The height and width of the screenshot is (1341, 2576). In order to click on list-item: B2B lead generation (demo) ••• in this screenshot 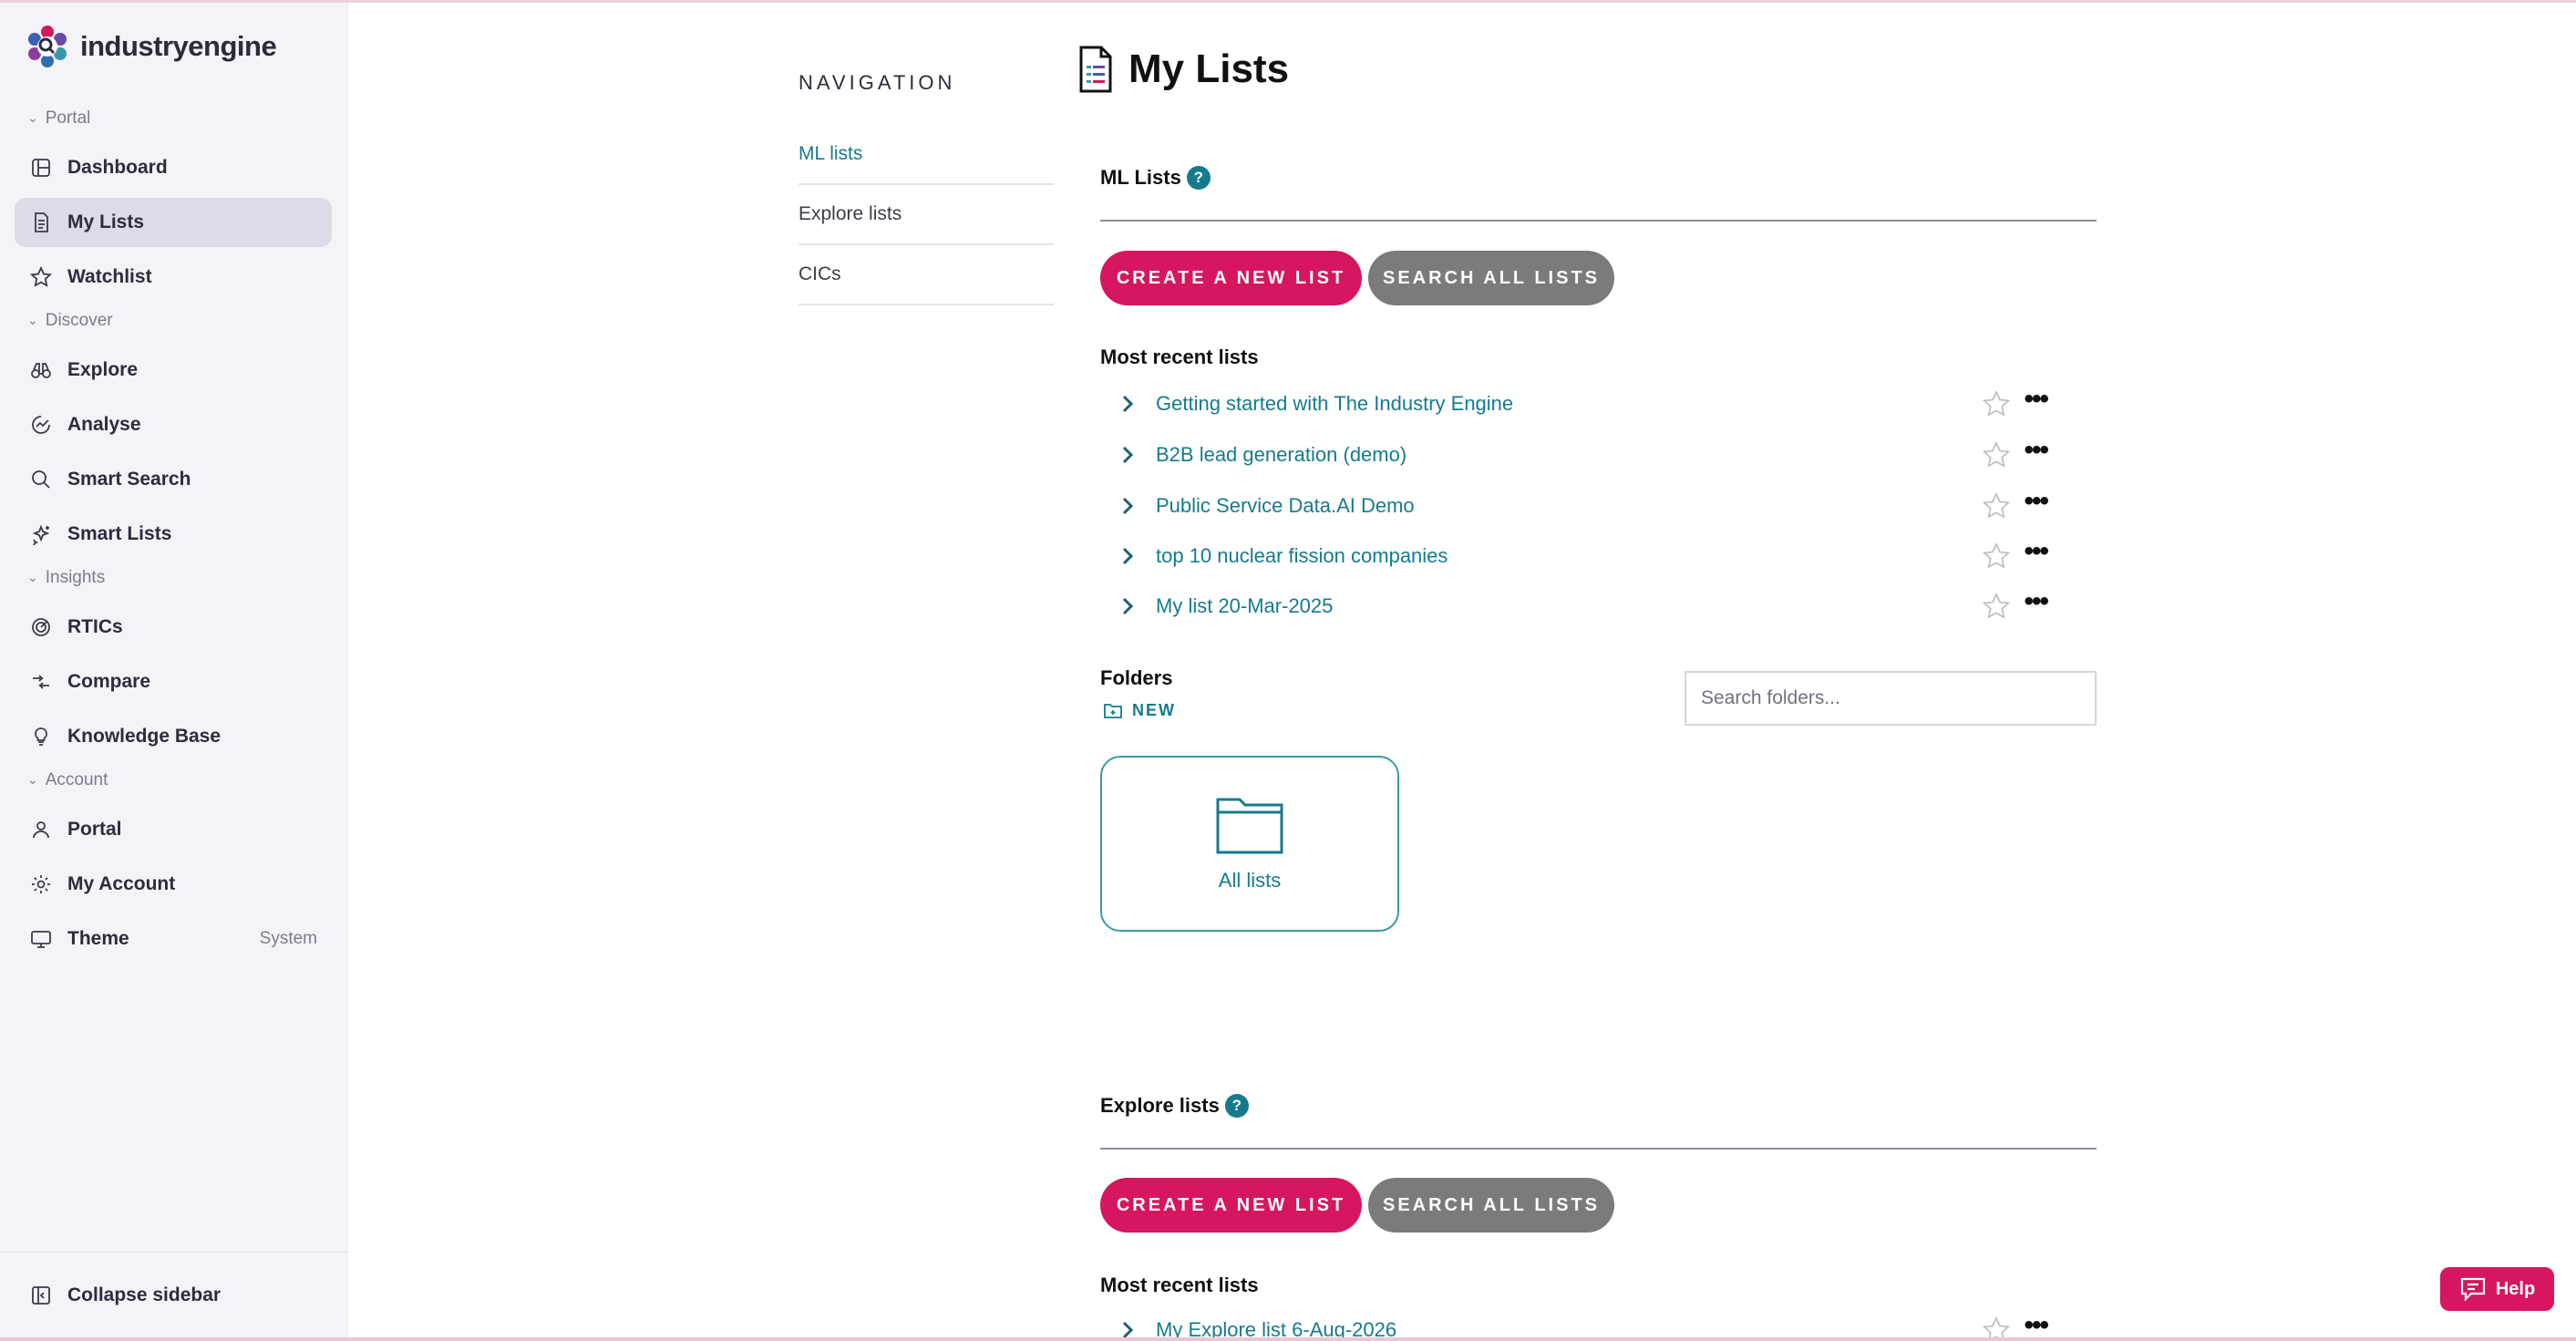, I will do `click(1601, 455)`.